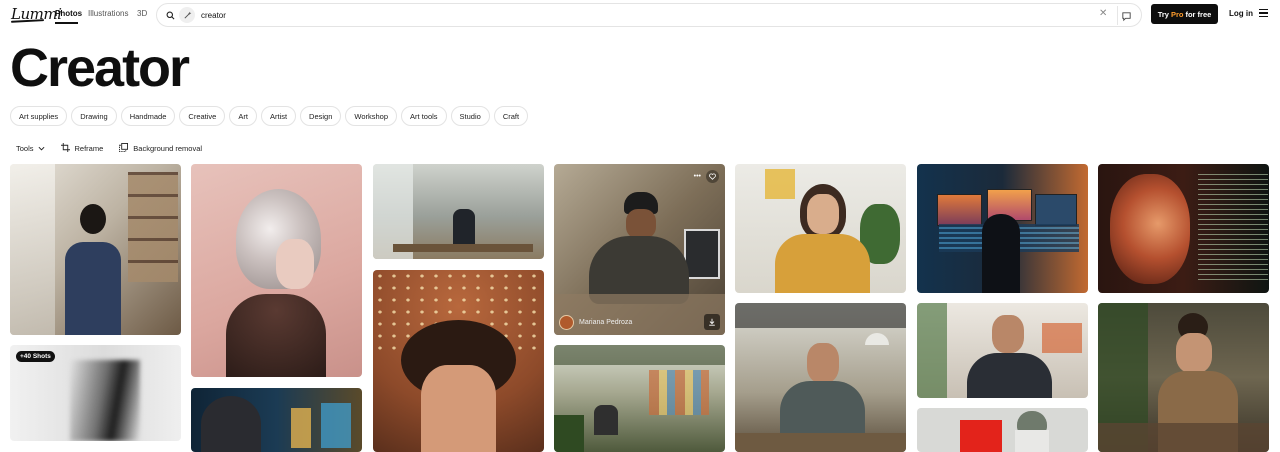 Image resolution: width=1280 pixels, height=452 pixels. Describe the element at coordinates (1183, 437) in the screenshot. I see `workbench` at that location.